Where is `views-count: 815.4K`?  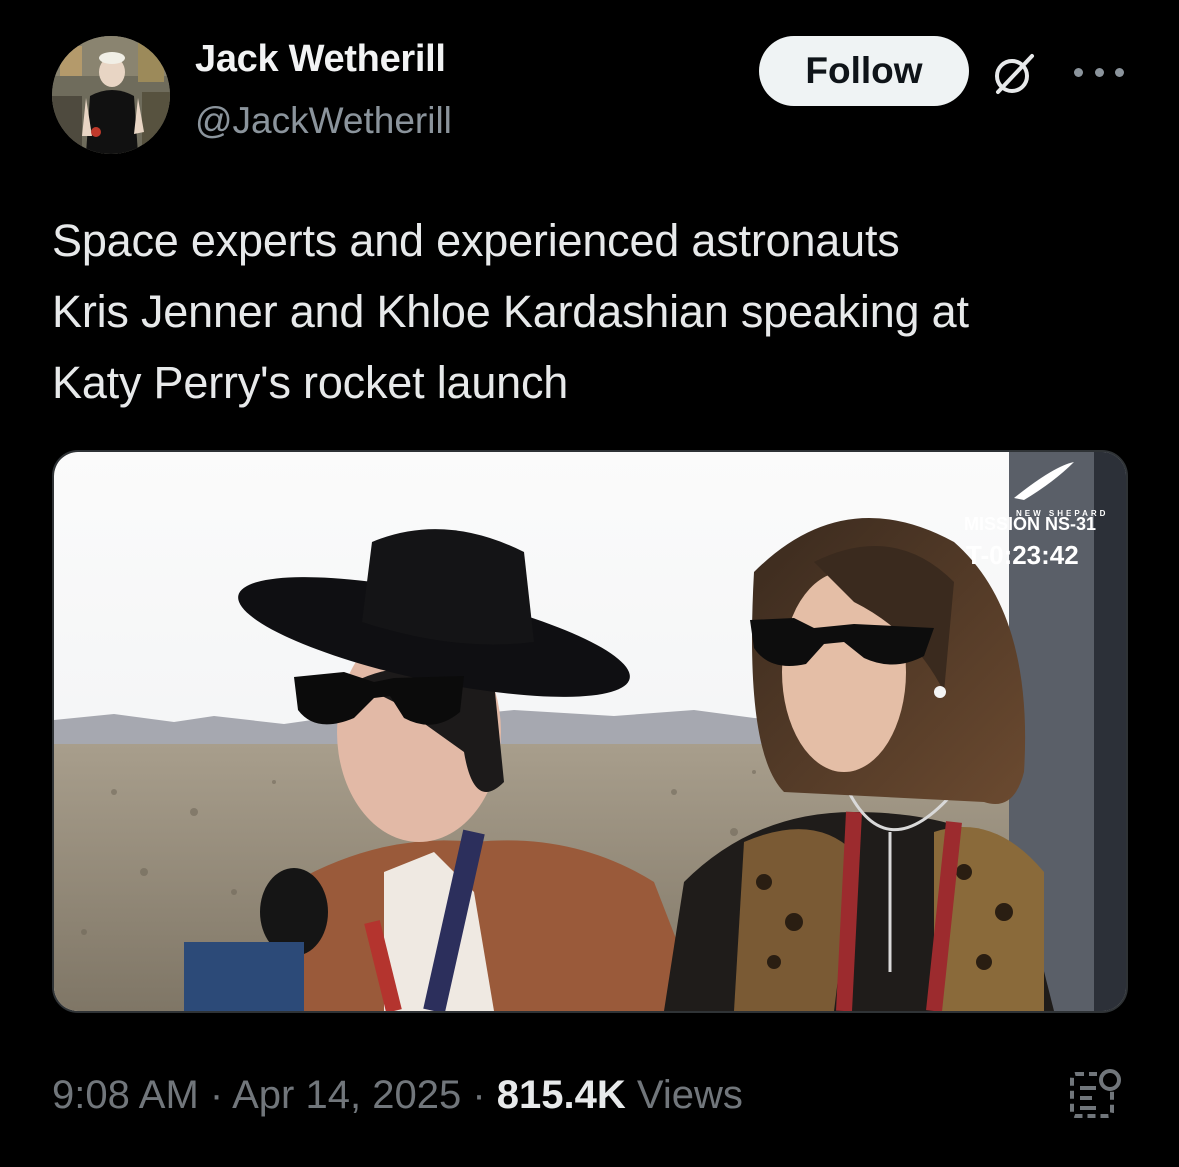 views-count: 815.4K is located at coordinates (561, 1095).